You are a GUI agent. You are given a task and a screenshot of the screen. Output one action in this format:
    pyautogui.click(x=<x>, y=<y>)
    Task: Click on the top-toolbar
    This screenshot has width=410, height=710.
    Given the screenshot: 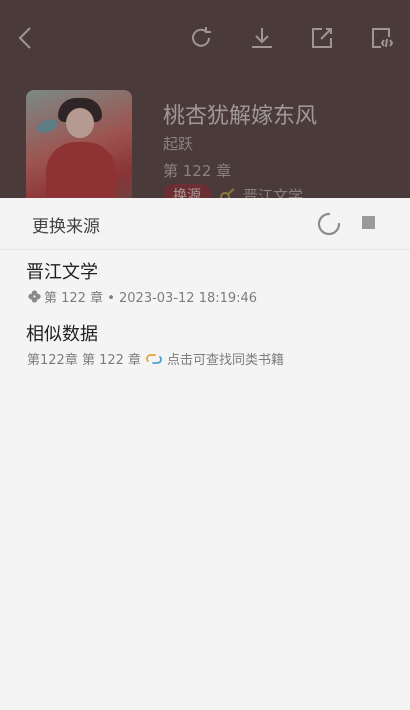 What is the action you would take?
    pyautogui.click(x=205, y=38)
    